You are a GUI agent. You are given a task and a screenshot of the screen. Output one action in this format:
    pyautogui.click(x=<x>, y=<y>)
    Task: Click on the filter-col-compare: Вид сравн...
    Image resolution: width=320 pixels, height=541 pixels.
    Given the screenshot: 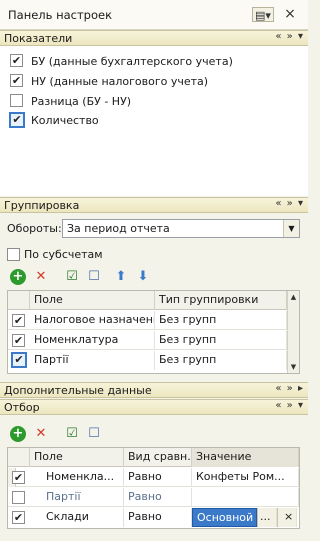 What is the action you would take?
    pyautogui.click(x=158, y=457)
    